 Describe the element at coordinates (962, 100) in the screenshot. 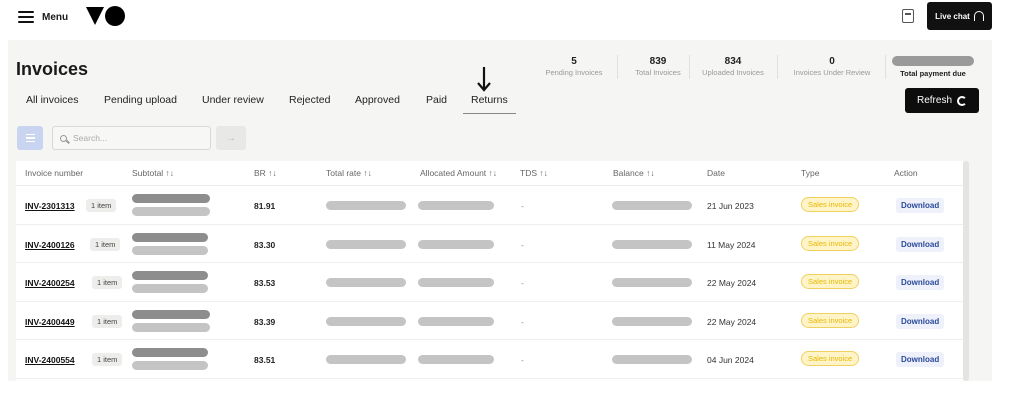

I see `refresh-icon` at that location.